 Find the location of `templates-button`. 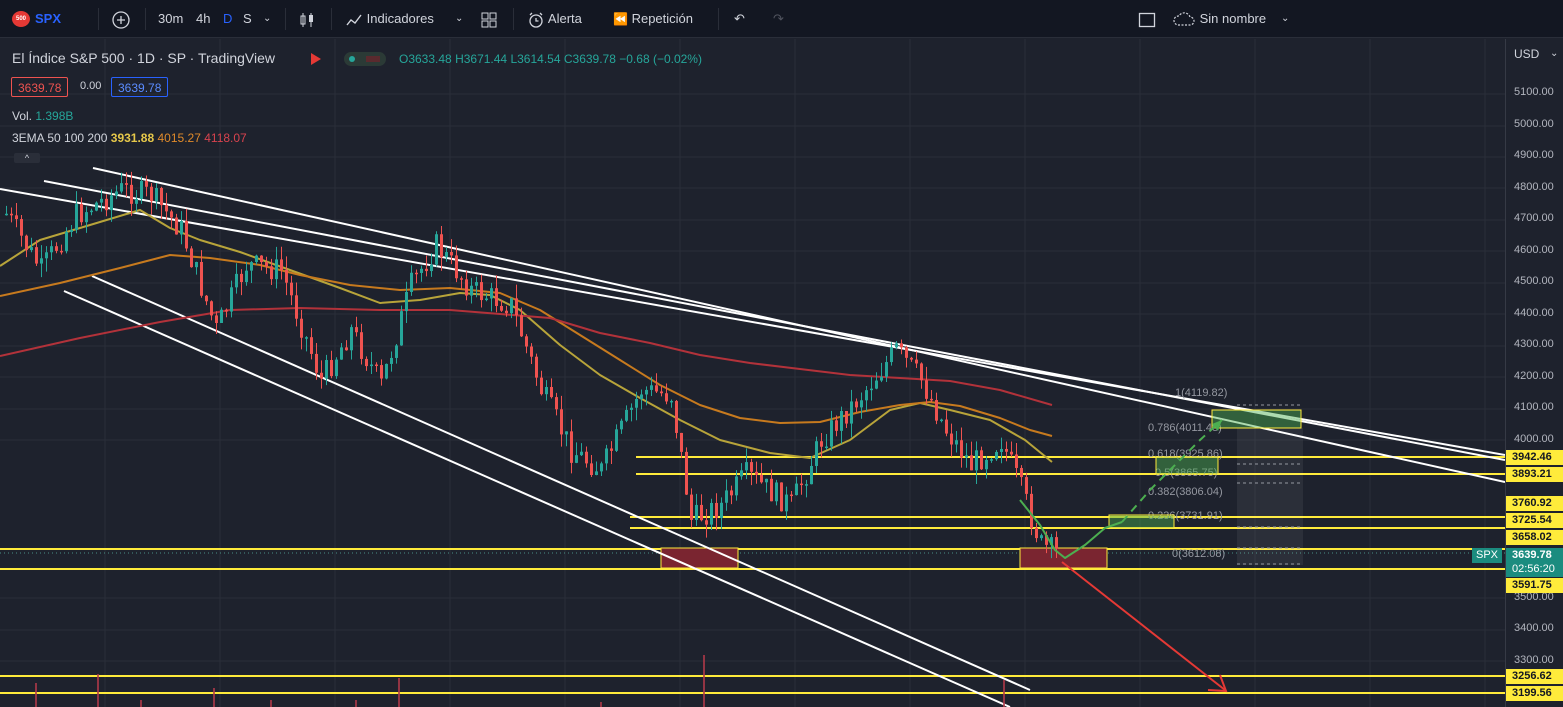

templates-button is located at coordinates (489, 19).